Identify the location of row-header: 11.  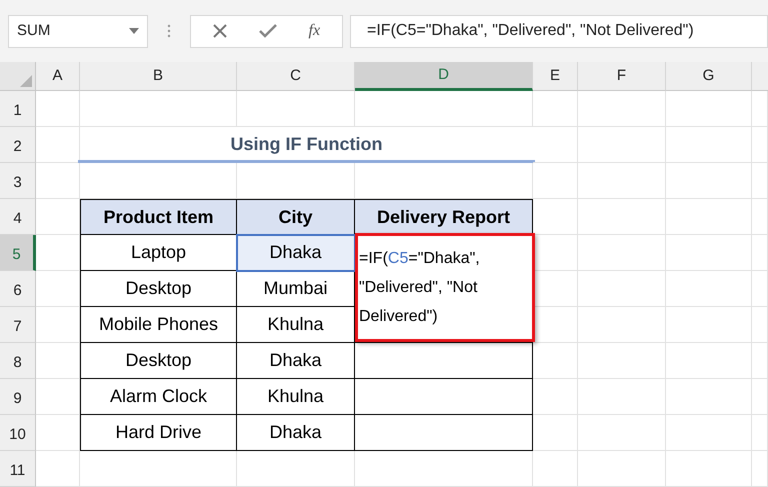
(18, 469).